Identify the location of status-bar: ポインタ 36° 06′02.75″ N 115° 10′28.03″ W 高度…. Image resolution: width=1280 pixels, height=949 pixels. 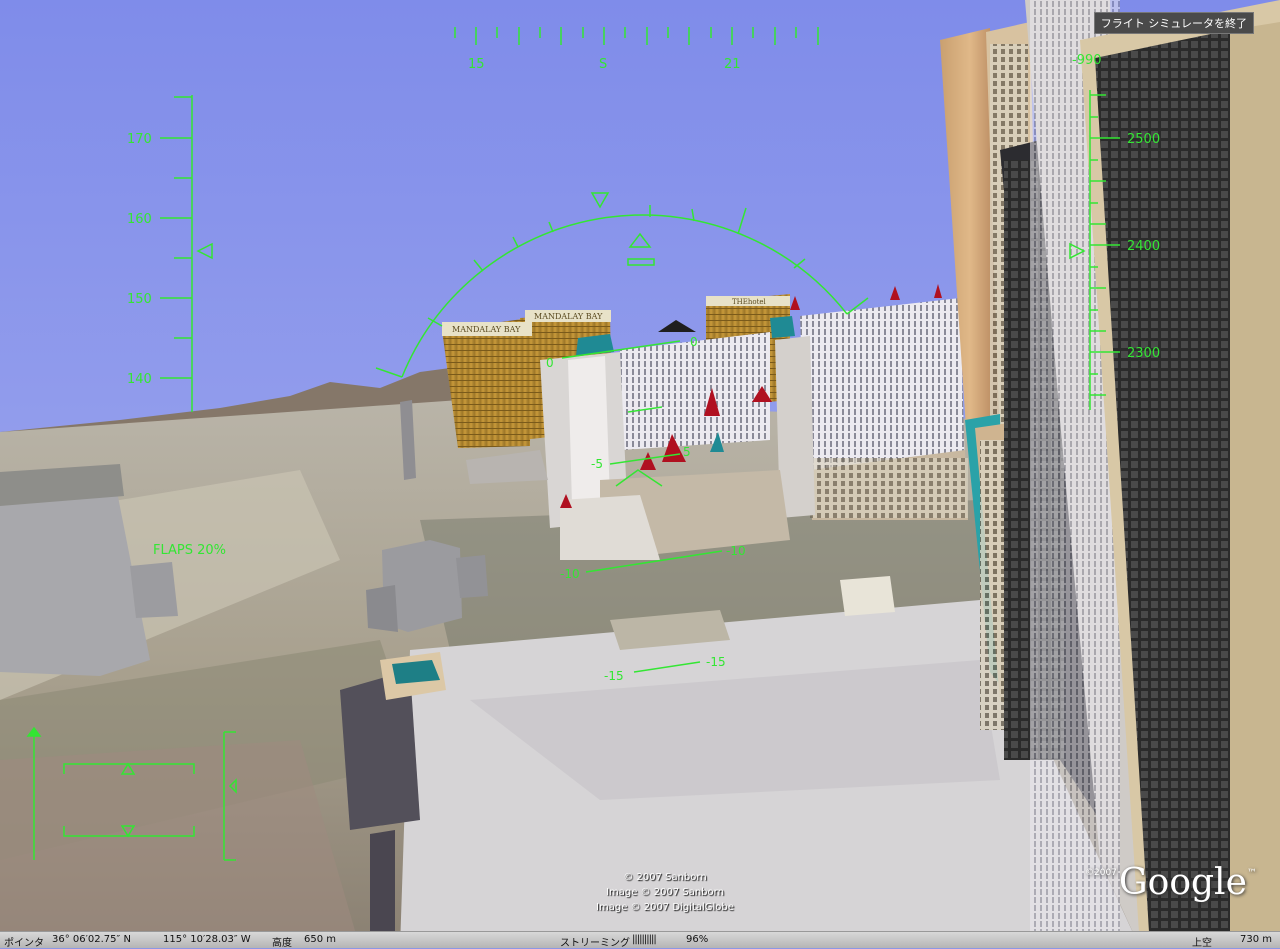
(640, 940).